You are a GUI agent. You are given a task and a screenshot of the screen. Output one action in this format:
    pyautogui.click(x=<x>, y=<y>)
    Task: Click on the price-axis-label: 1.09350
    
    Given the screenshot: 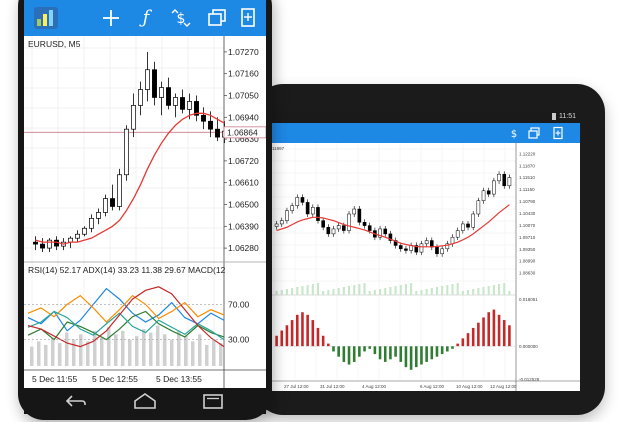 What is the action you would take?
    pyautogui.click(x=527, y=249)
    